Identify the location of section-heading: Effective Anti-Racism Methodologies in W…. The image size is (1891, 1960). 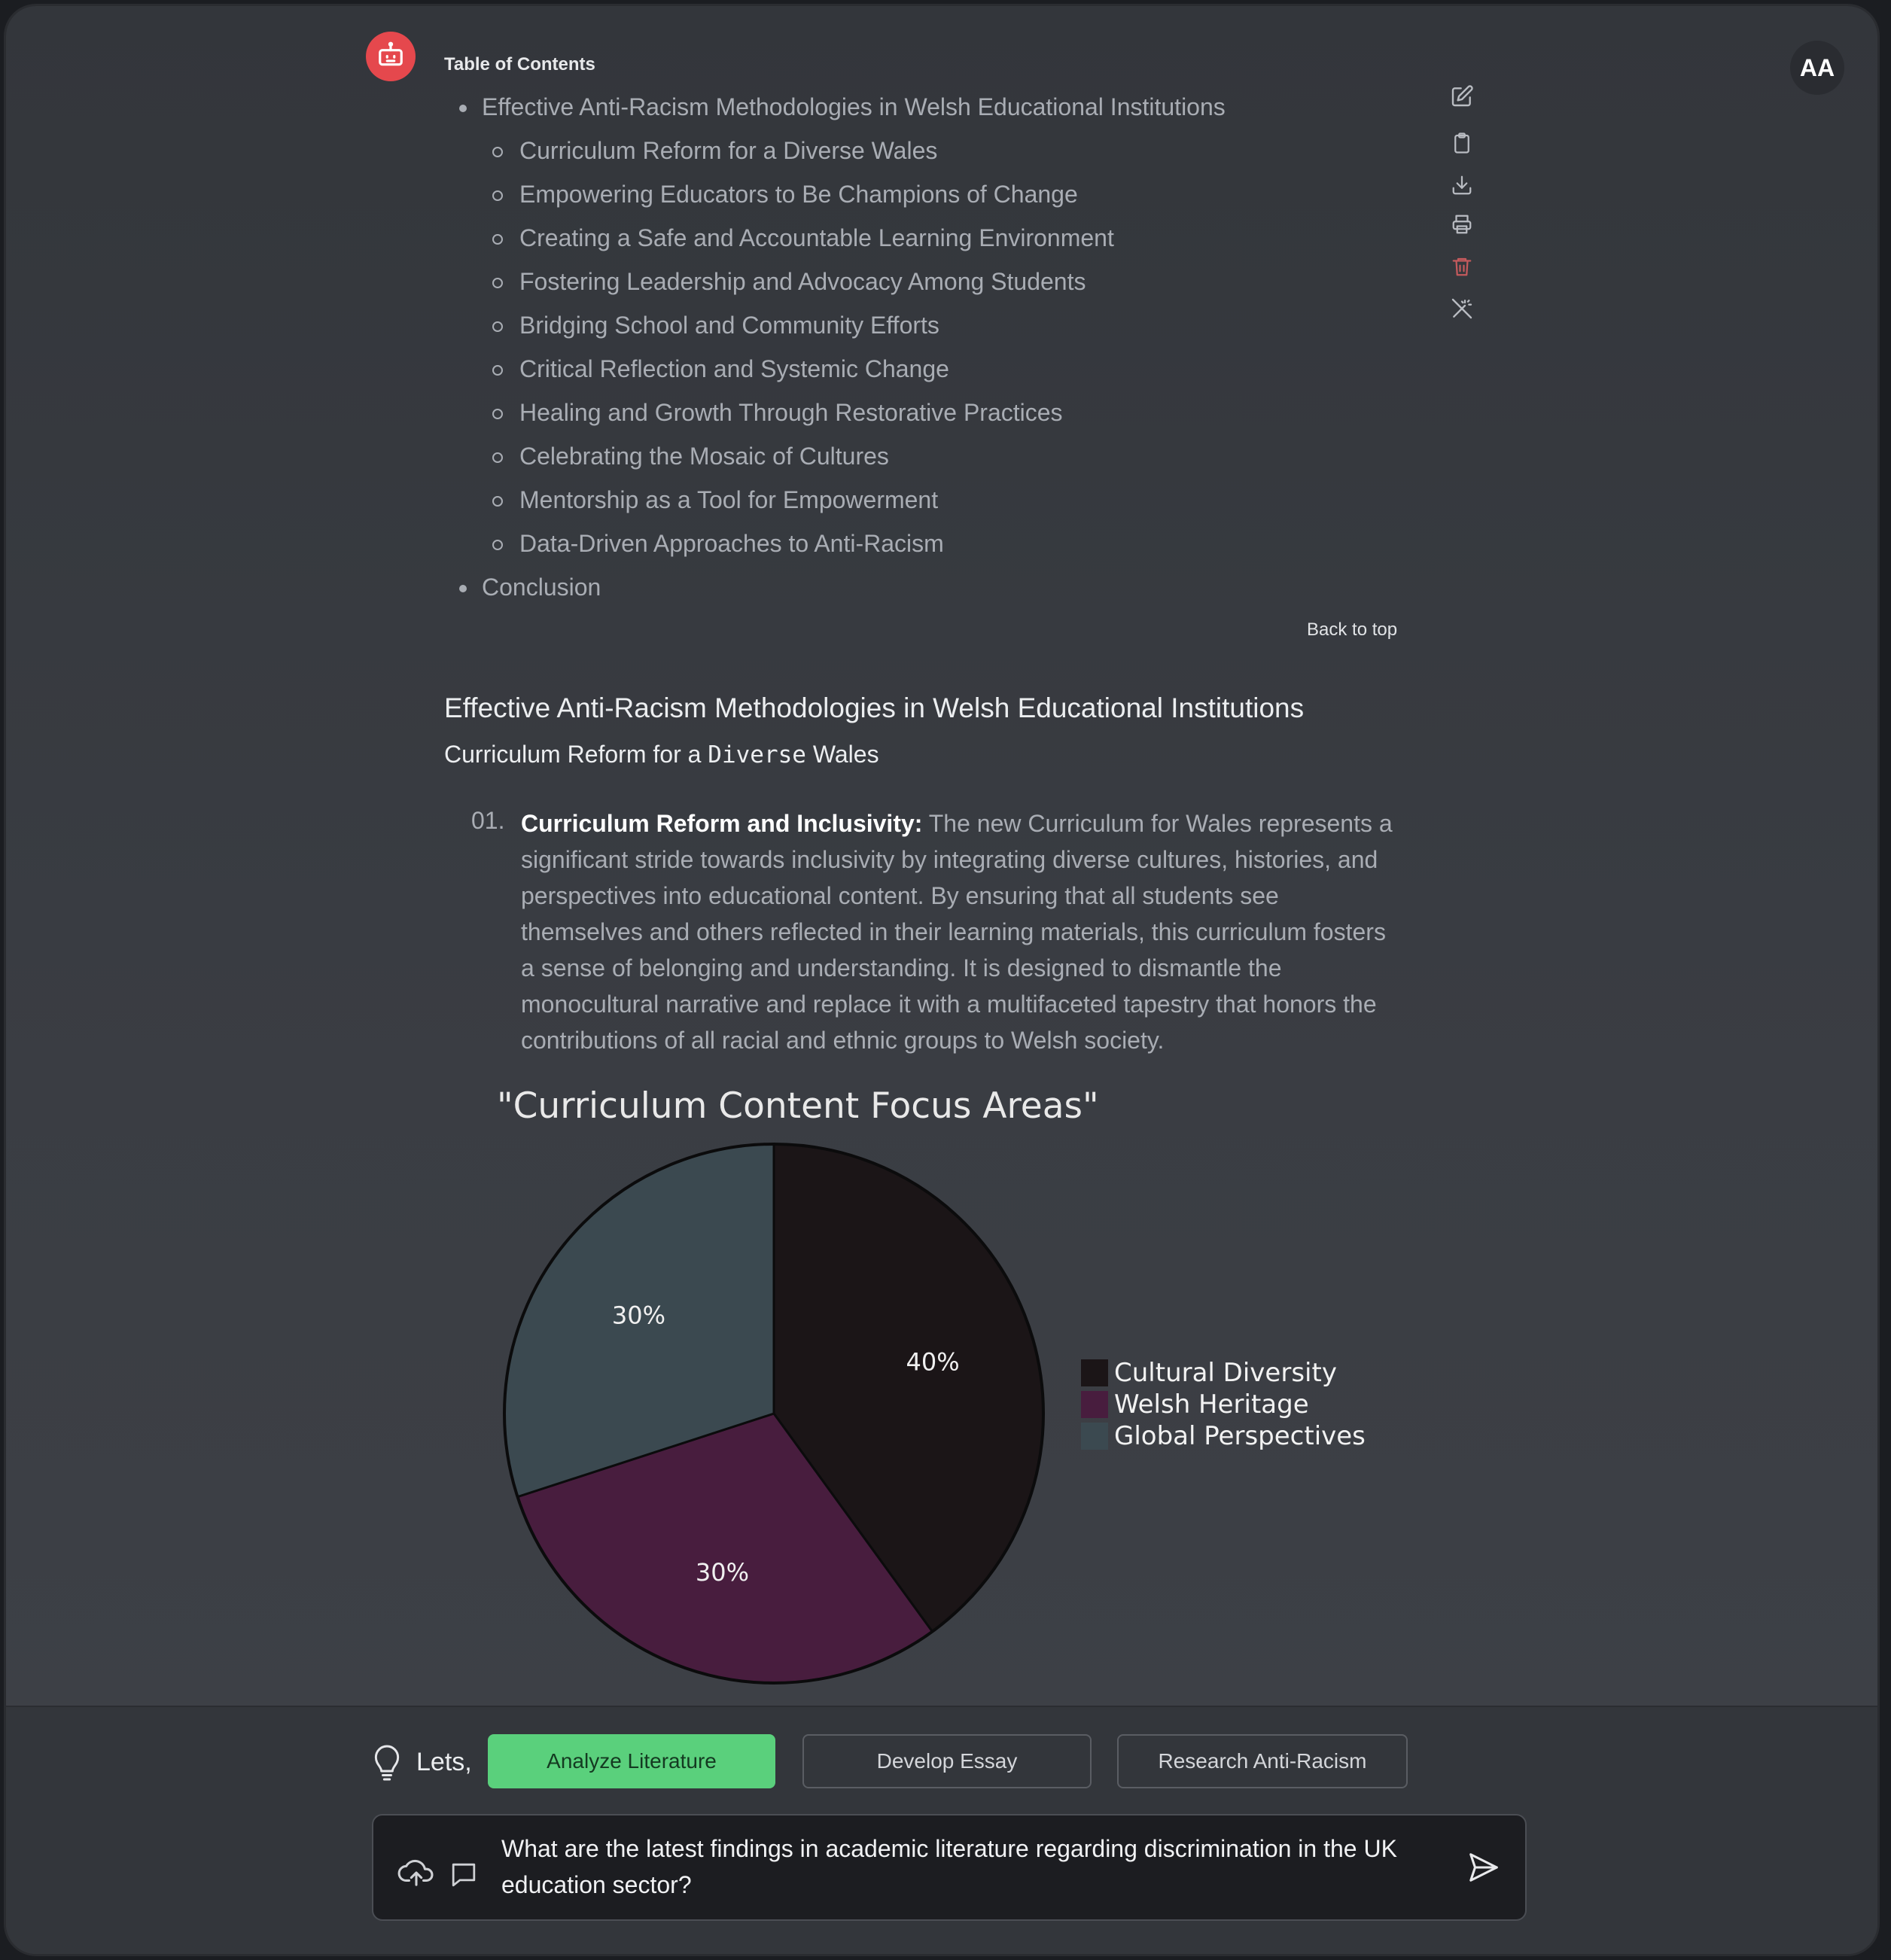
(875, 707).